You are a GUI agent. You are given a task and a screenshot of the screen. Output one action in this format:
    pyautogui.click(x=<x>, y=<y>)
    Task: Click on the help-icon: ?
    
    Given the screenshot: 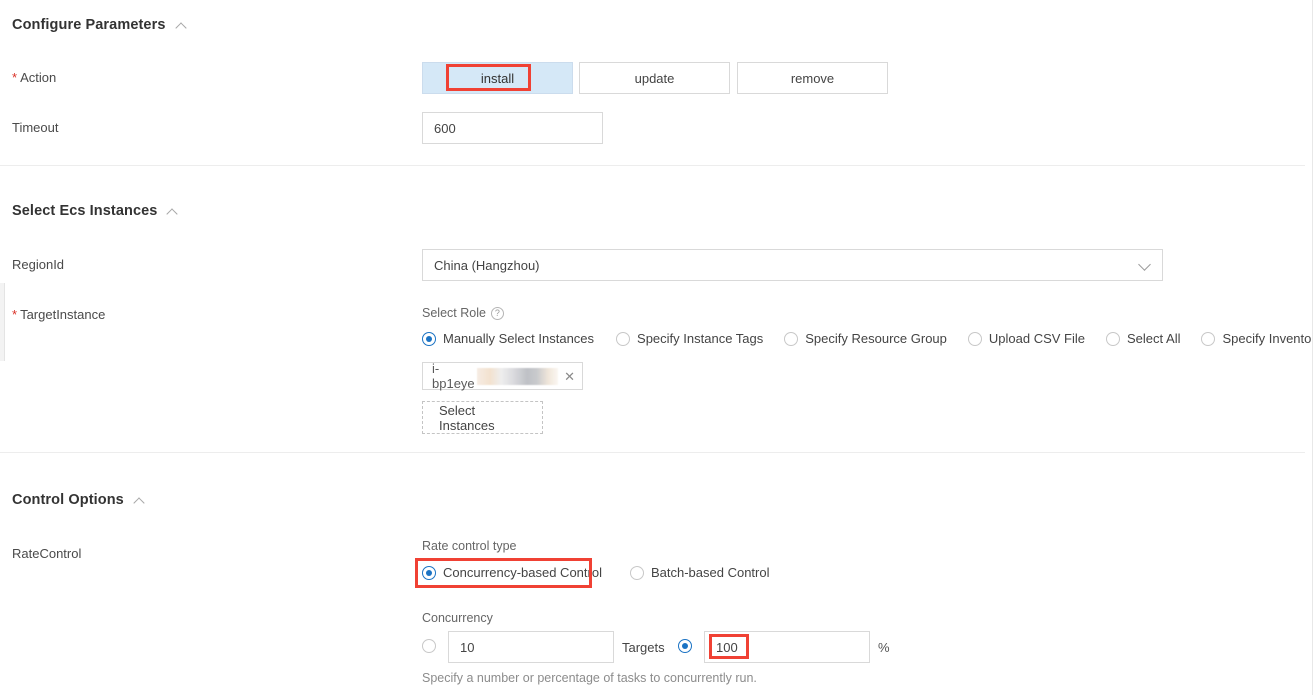 What is the action you would take?
    pyautogui.click(x=497, y=313)
    